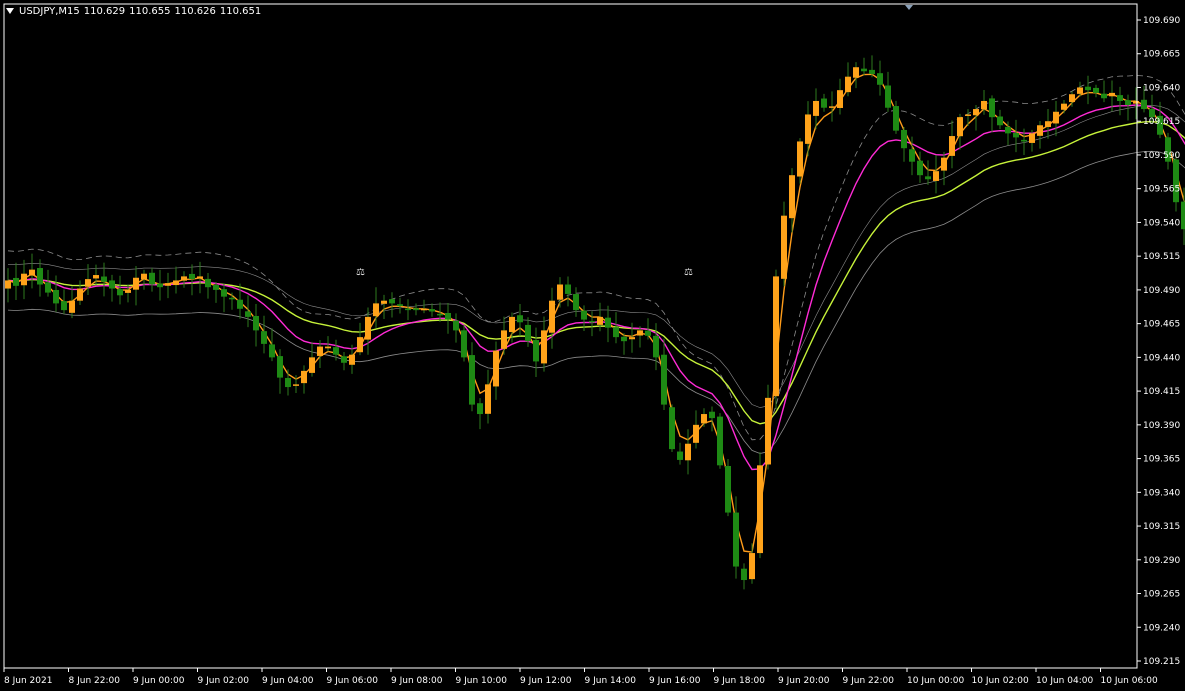  Describe the element at coordinates (909, 7) in the screenshot. I see `shift-marker-icon` at that location.